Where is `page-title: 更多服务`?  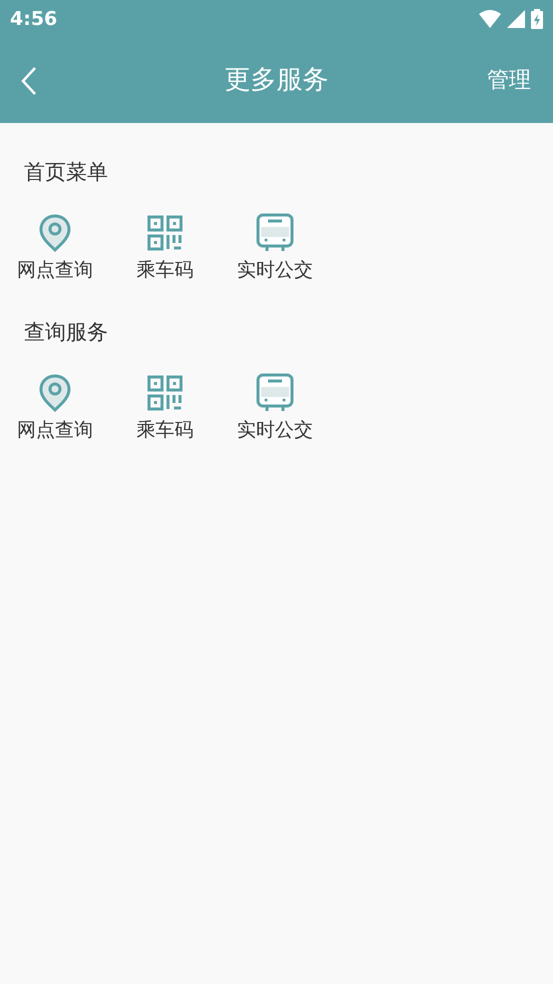 page-title: 更多服务 is located at coordinates (276, 80).